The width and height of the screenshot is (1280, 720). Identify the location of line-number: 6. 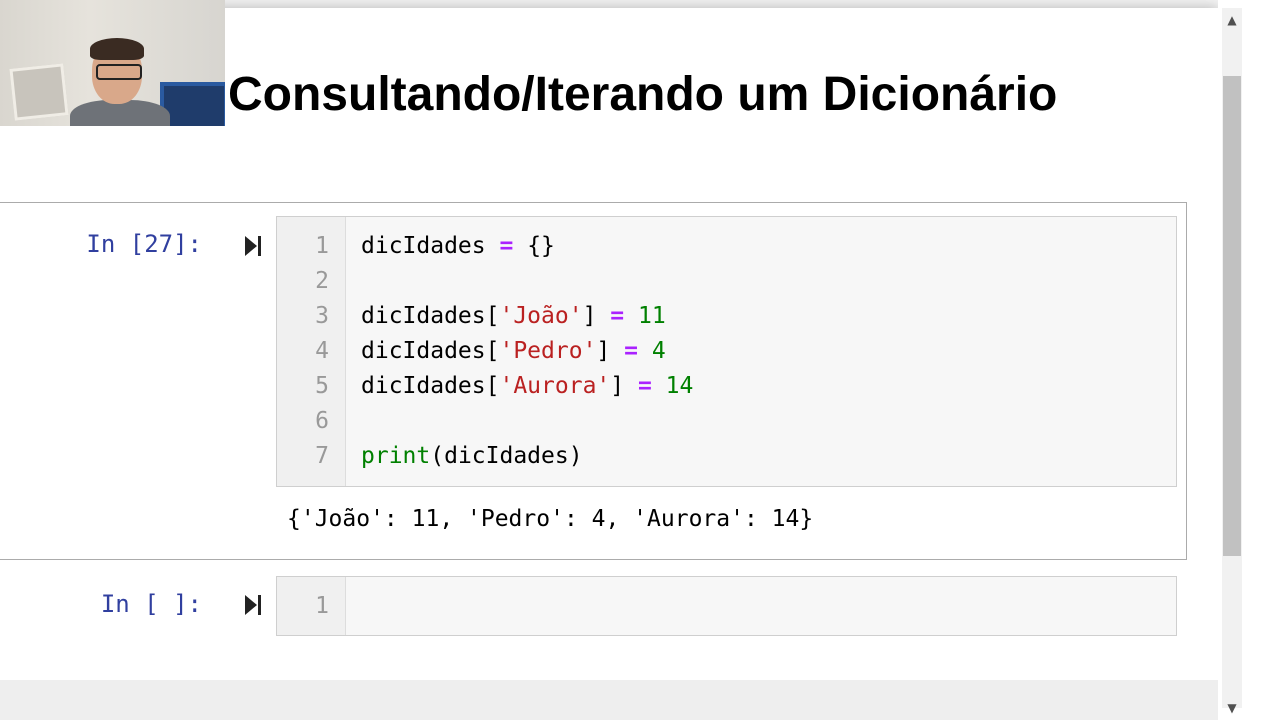
(322, 421).